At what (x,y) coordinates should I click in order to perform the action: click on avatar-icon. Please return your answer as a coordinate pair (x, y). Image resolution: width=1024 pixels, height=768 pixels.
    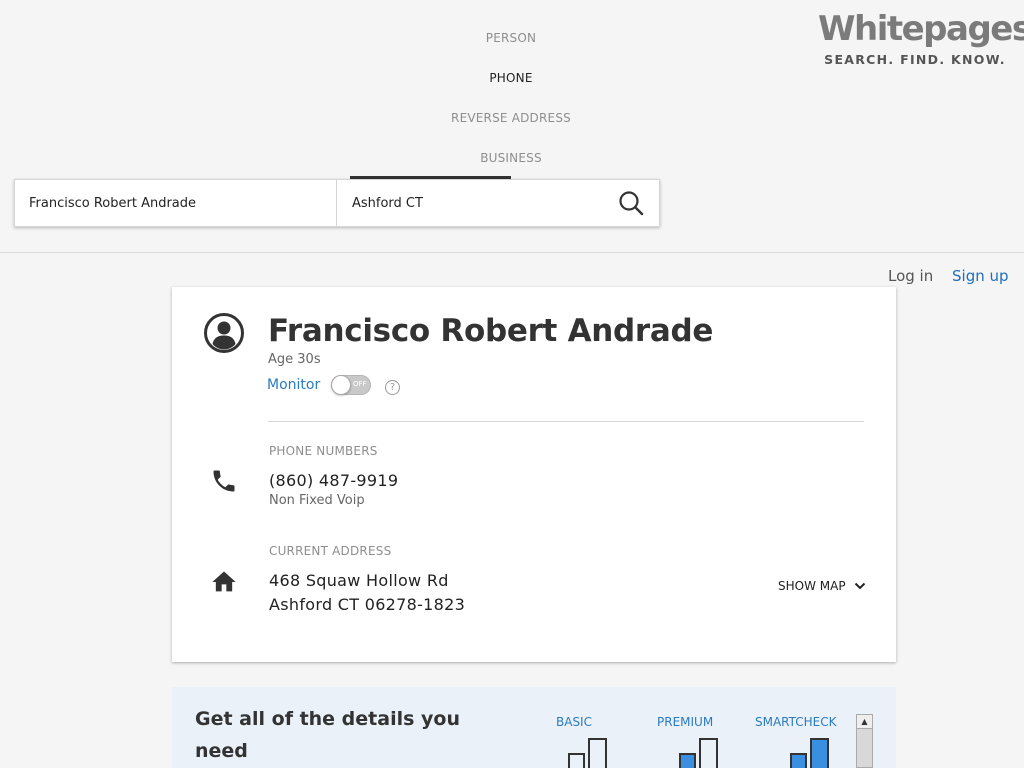
    Looking at the image, I should click on (224, 333).